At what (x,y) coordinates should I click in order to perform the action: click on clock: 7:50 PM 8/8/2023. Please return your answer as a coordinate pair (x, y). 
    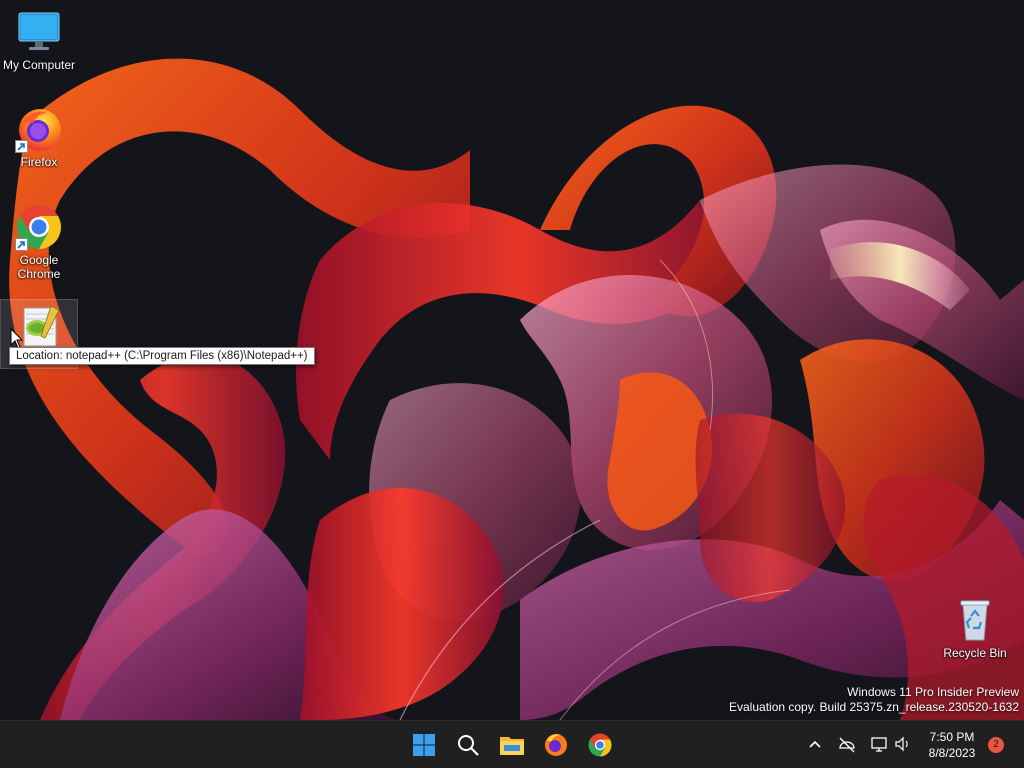
    Looking at the image, I should click on (952, 745).